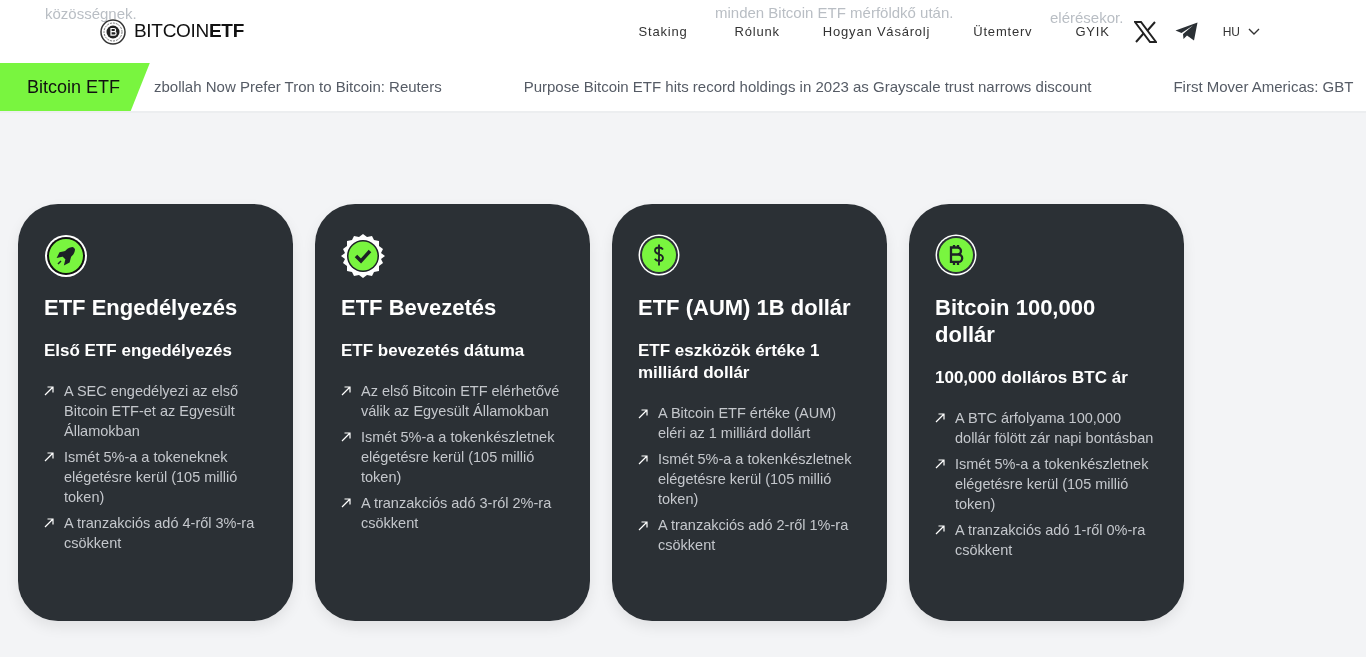 This screenshot has width=1366, height=657. Describe the element at coordinates (807, 87) in the screenshot. I see `news-headline: Purpose Bitcoin ETF hits record holdings in 2023 as Grayscale trust narrows discount` at that location.